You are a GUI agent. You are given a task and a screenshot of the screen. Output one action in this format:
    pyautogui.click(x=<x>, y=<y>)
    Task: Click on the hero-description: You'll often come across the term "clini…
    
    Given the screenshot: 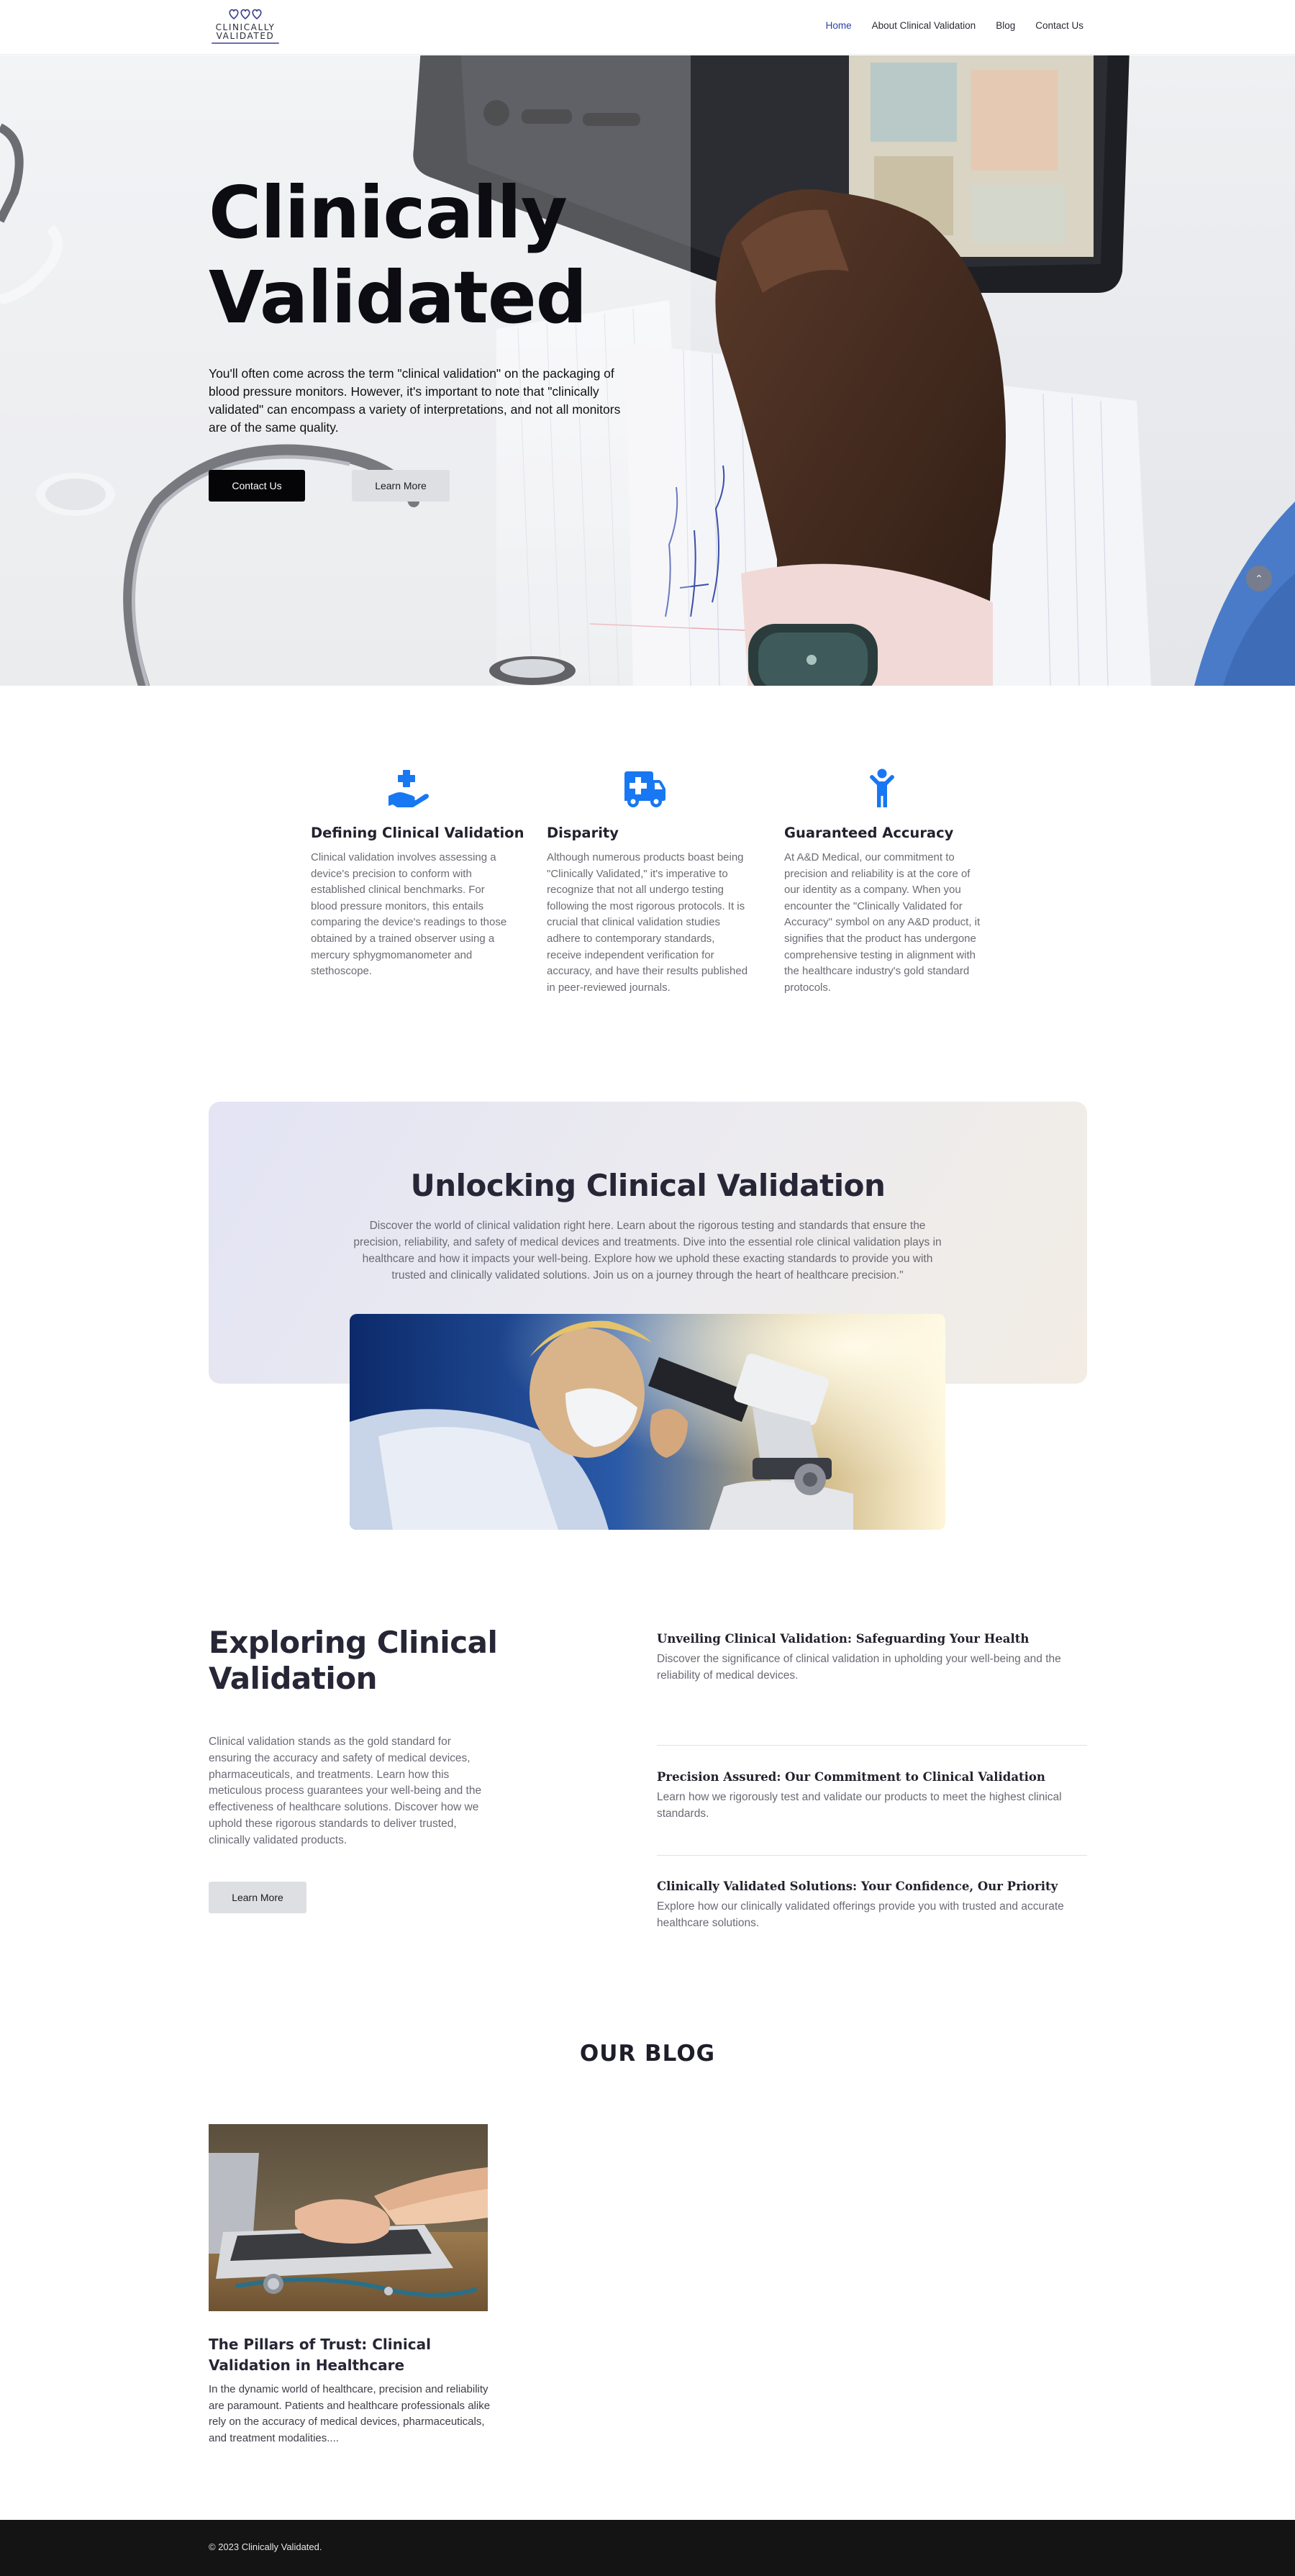 What is the action you would take?
    pyautogui.click(x=415, y=400)
    